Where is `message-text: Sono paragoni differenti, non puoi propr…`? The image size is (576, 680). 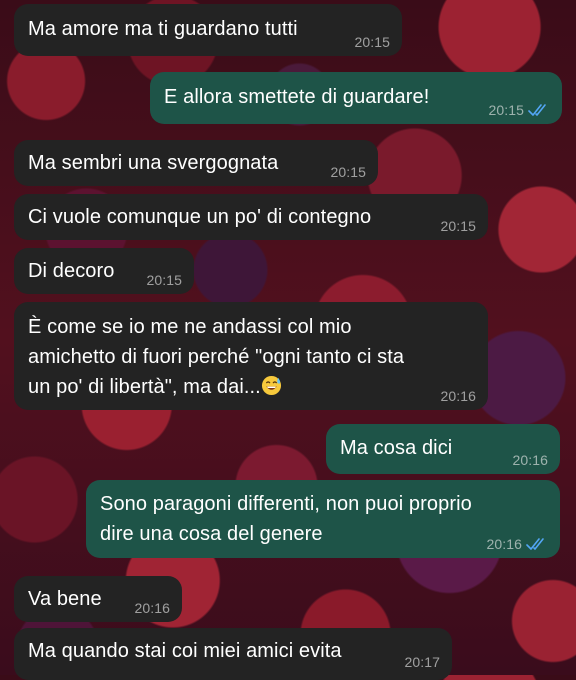
message-text: Sono paragoni differenti, non puoi propr… is located at coordinates (286, 519).